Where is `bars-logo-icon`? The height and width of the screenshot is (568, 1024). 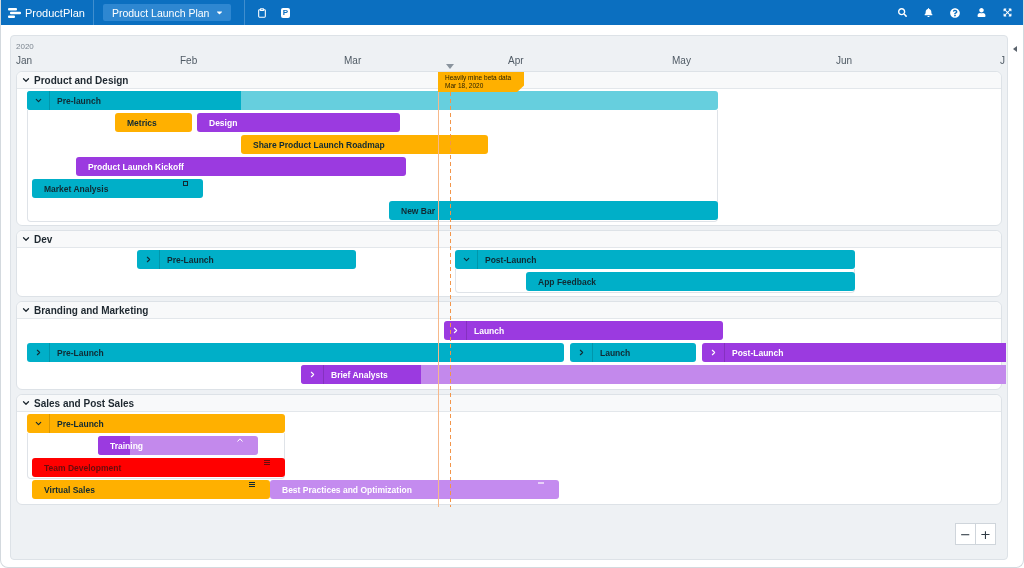 bars-logo-icon is located at coordinates (14, 12).